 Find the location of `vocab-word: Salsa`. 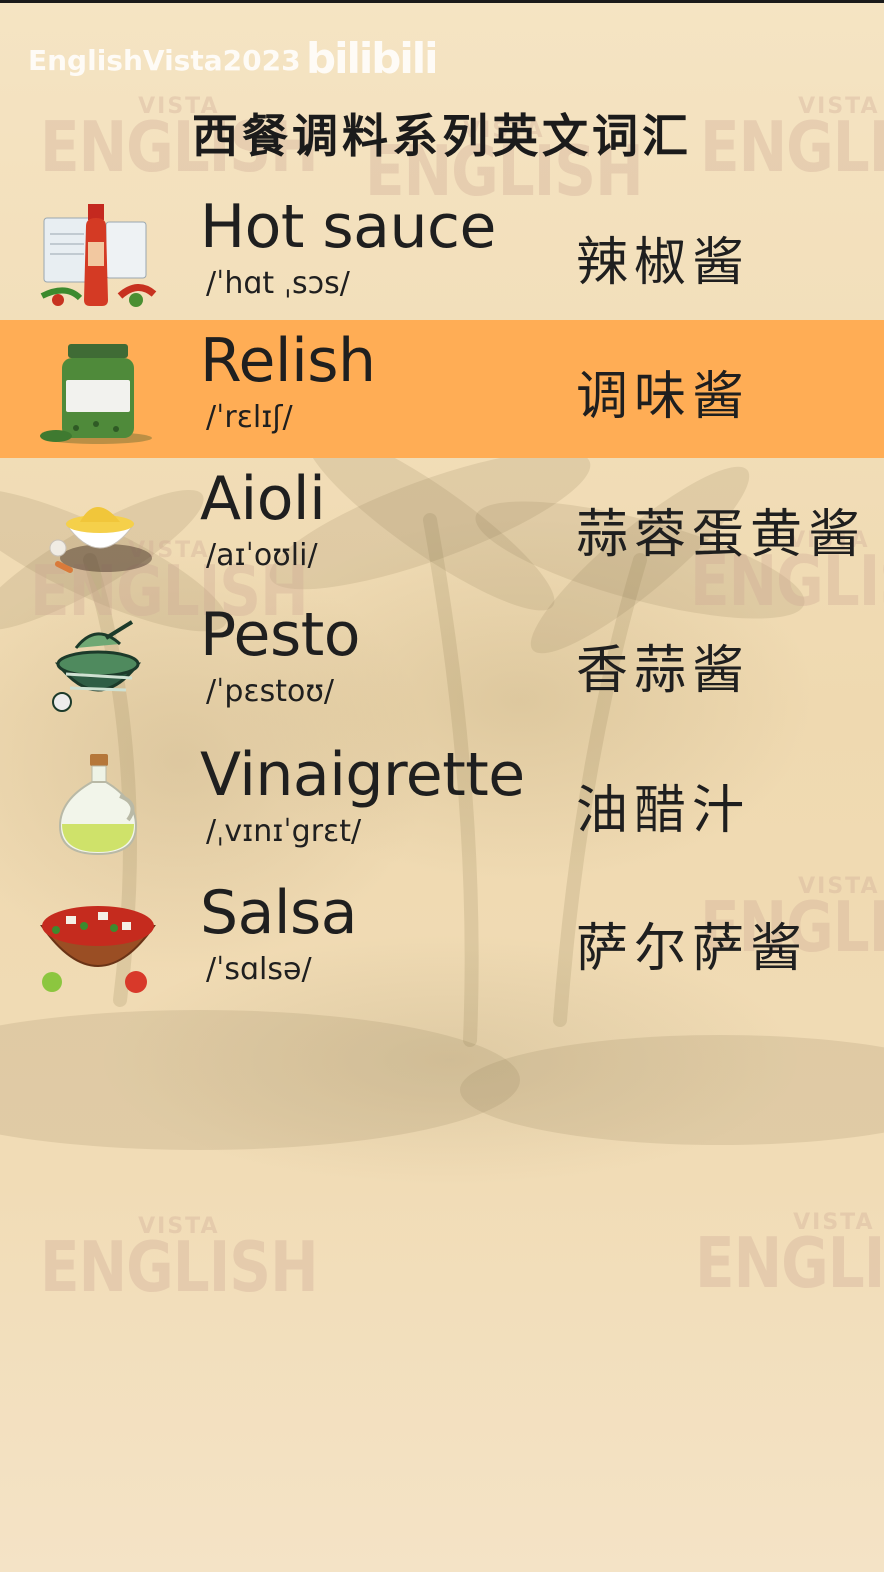

vocab-word: Salsa is located at coordinates (279, 913).